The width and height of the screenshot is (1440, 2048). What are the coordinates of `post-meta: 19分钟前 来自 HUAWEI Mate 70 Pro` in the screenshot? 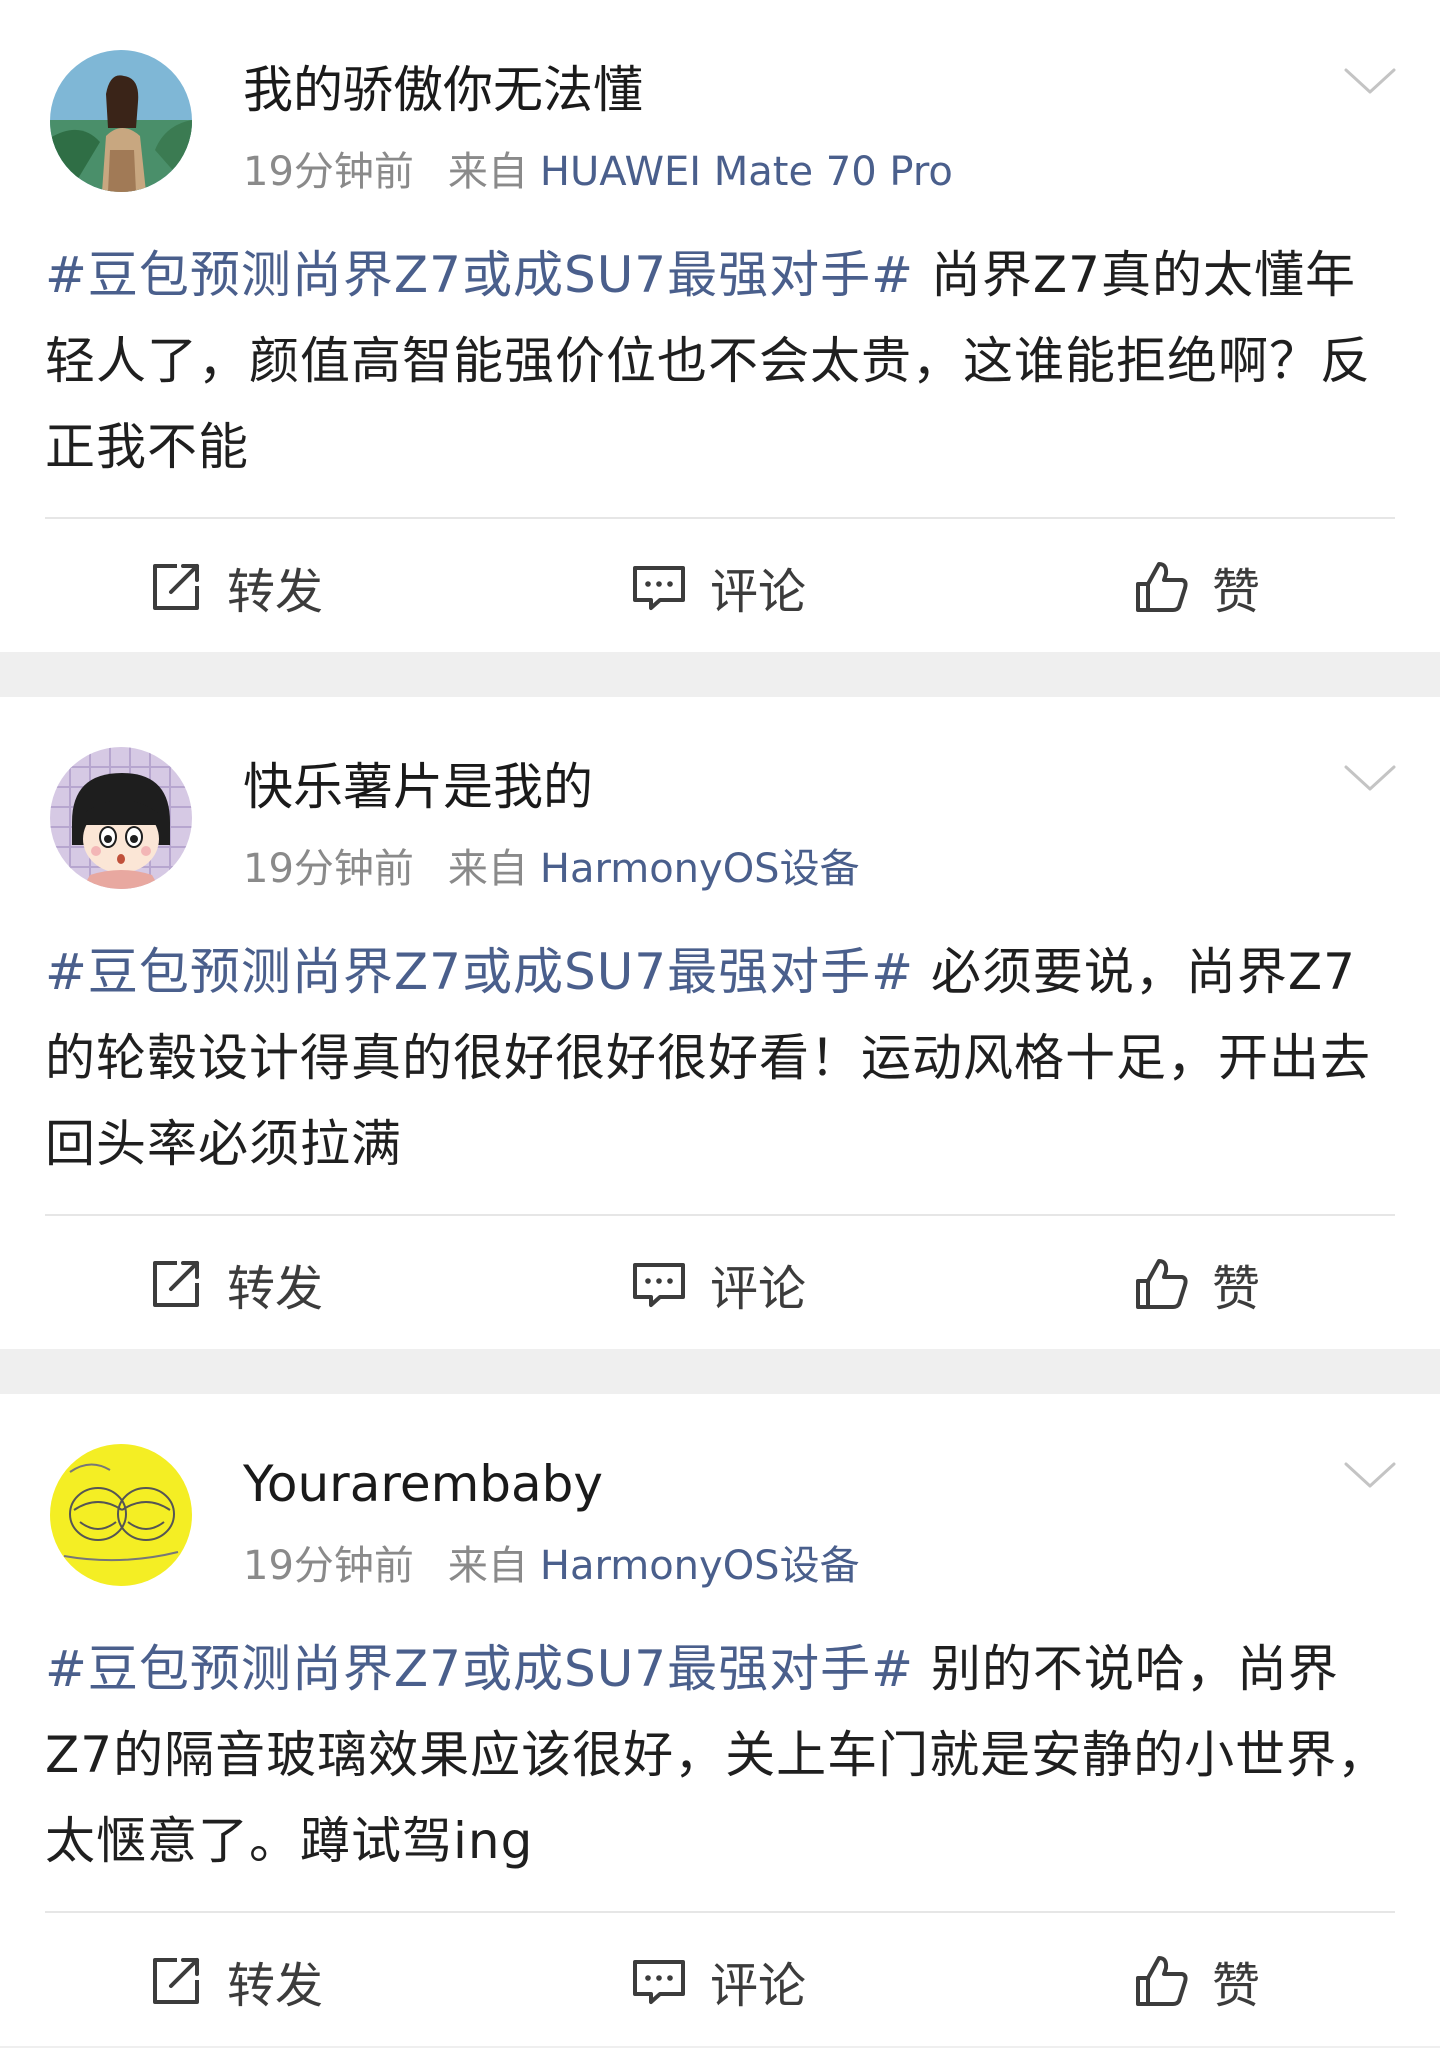 It's located at (598, 172).